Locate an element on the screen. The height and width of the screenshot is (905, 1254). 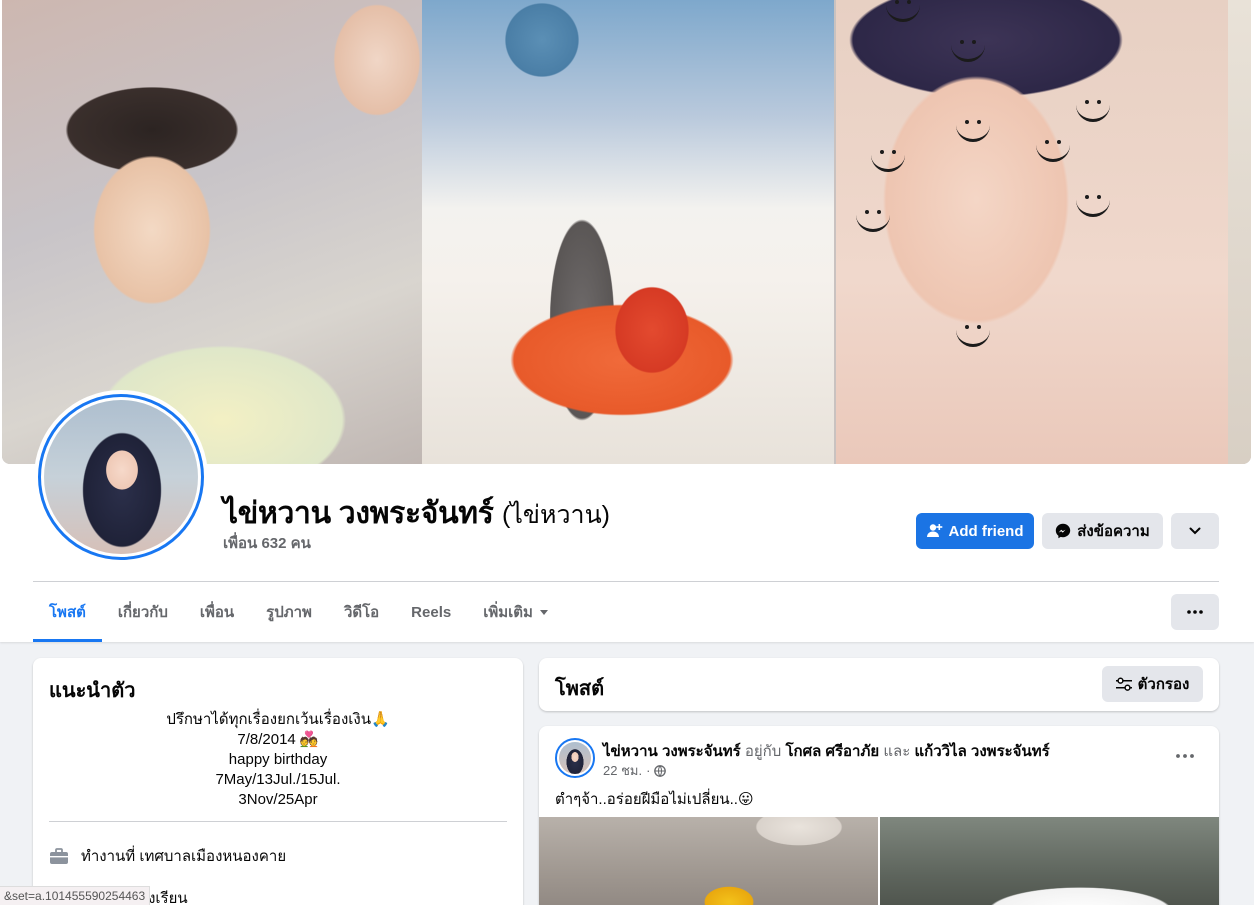
tagged-person-link: โกศล ศรีอาภัย is located at coordinates (832, 751).